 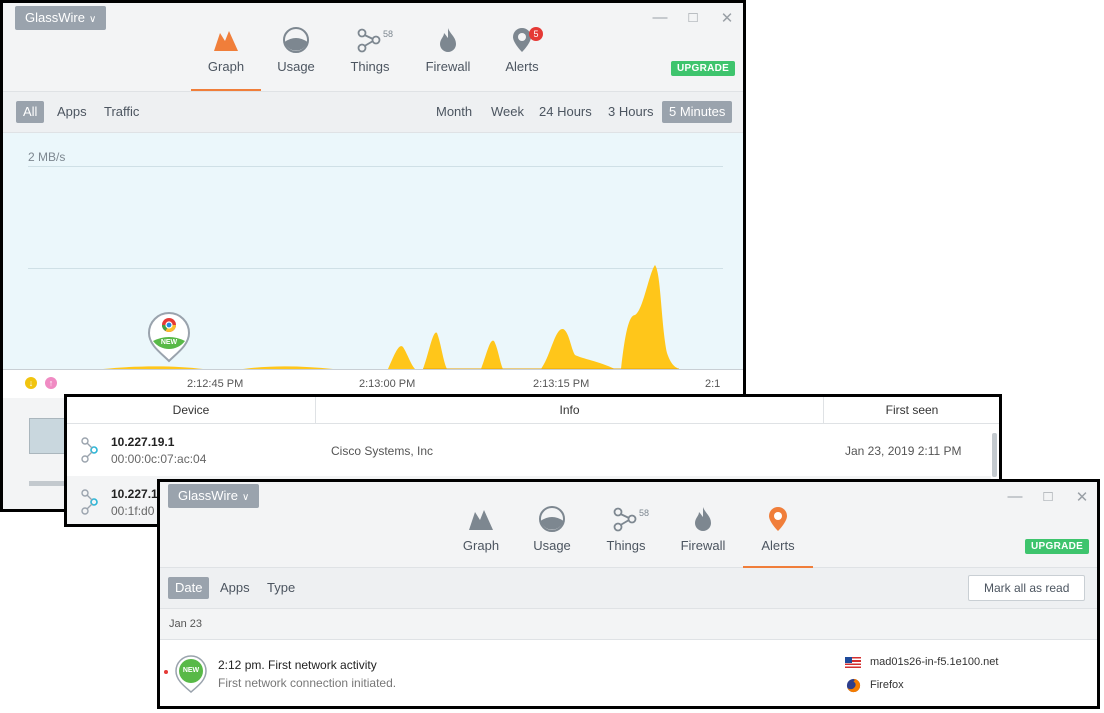 I want to click on new-app-marker: NEW, so click(x=169, y=337).